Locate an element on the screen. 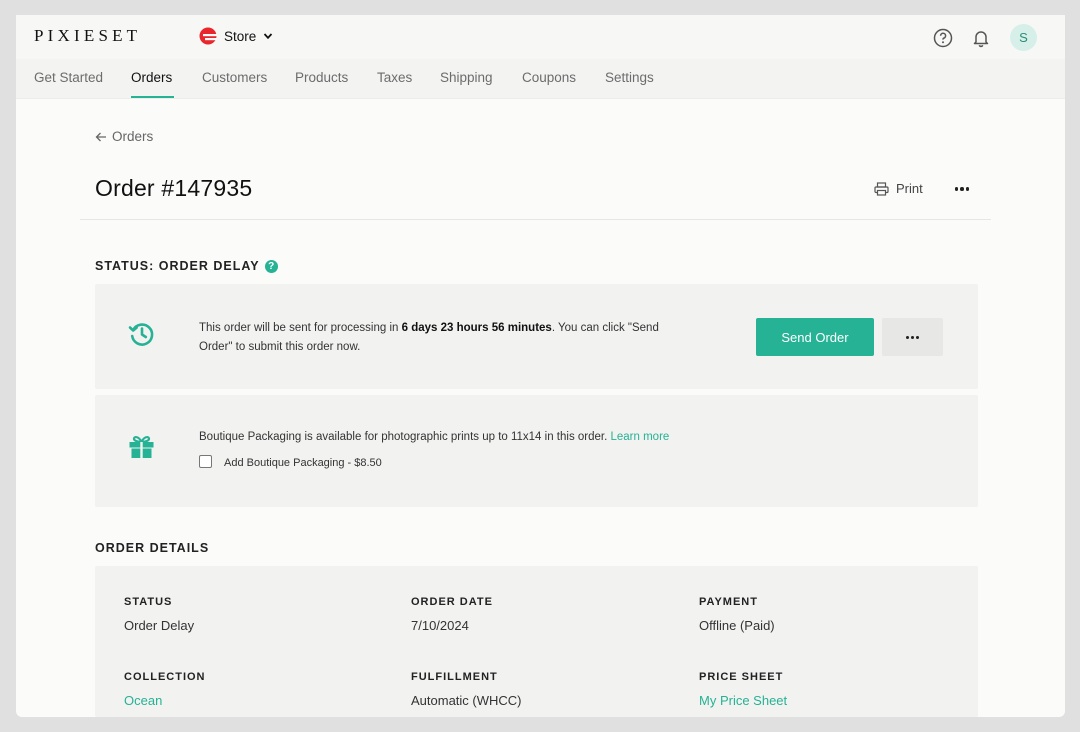  back-link-label: Orders is located at coordinates (133, 136).